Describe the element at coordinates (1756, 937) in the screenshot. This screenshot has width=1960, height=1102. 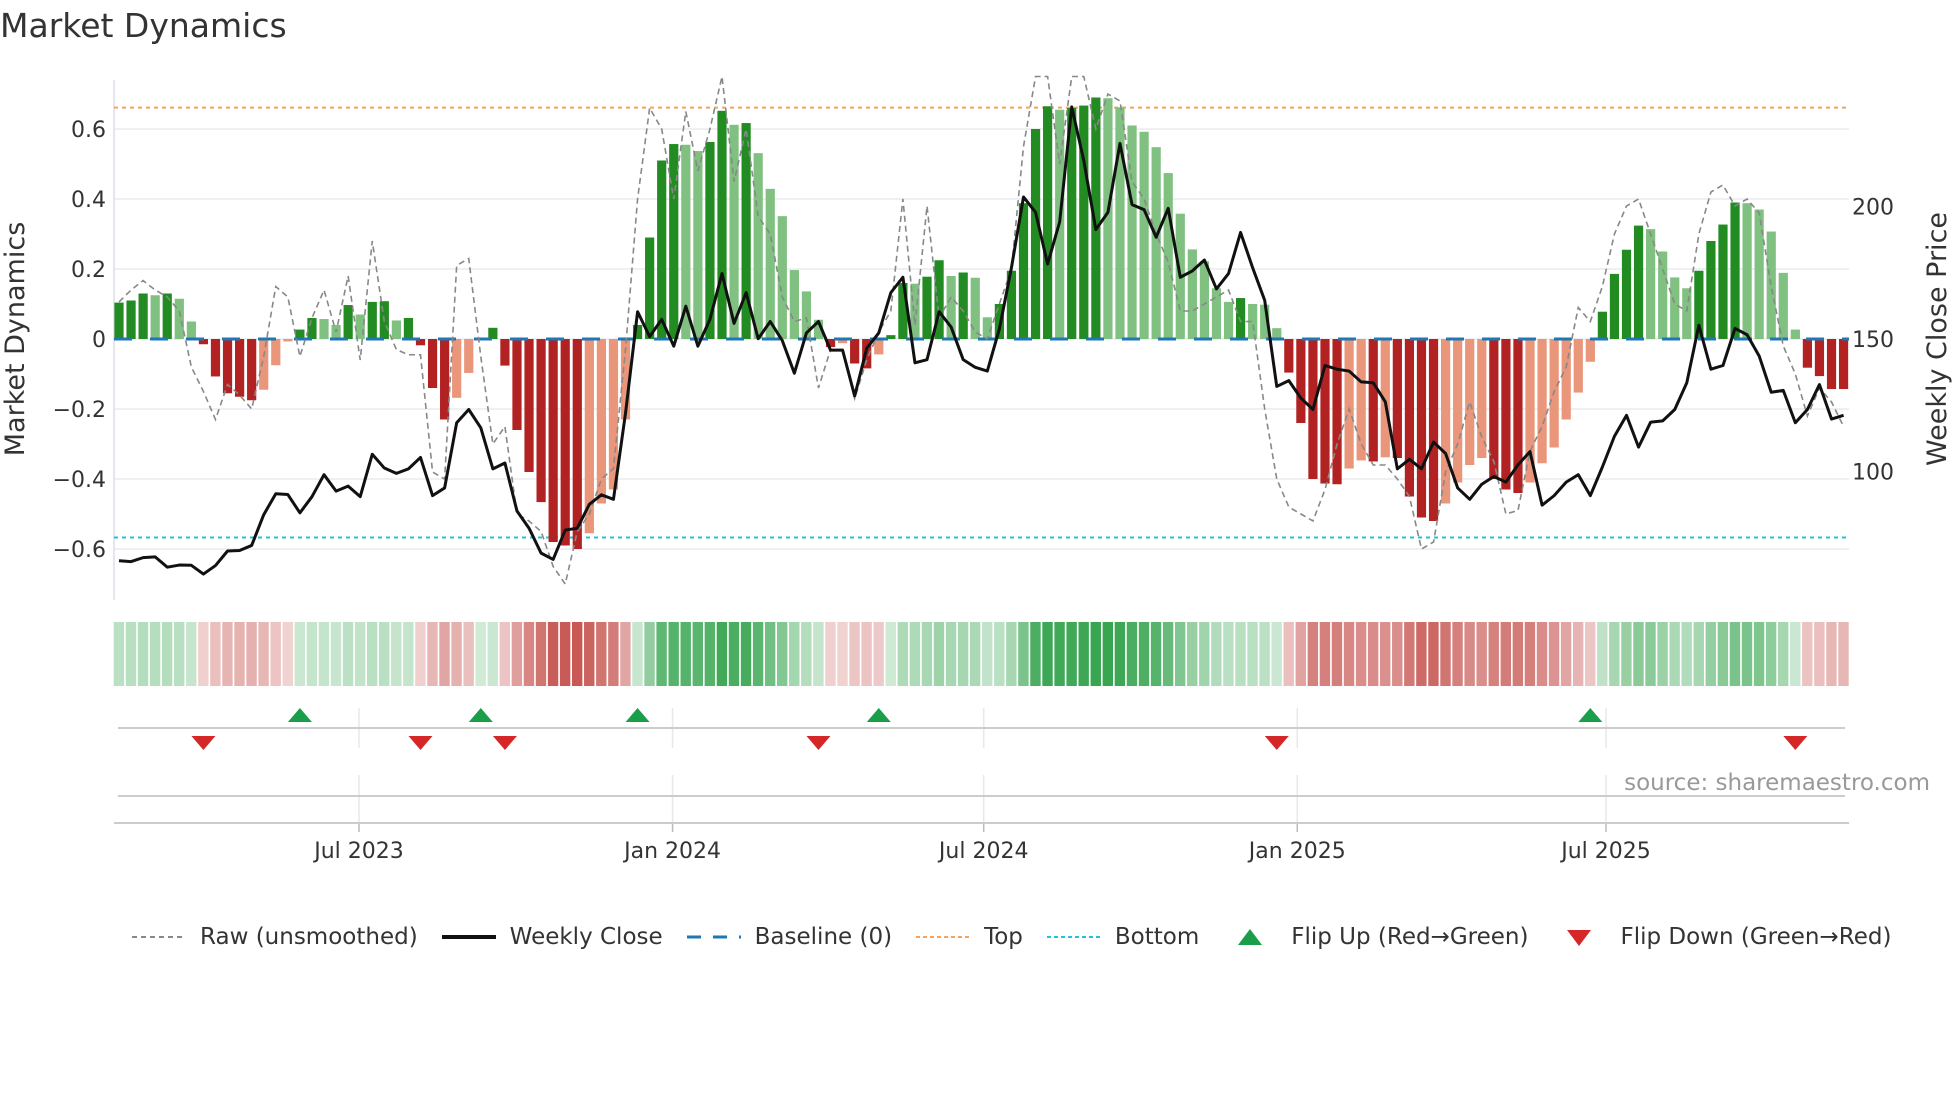
I see `legend-label: Flip Down (Green→Red)` at that location.